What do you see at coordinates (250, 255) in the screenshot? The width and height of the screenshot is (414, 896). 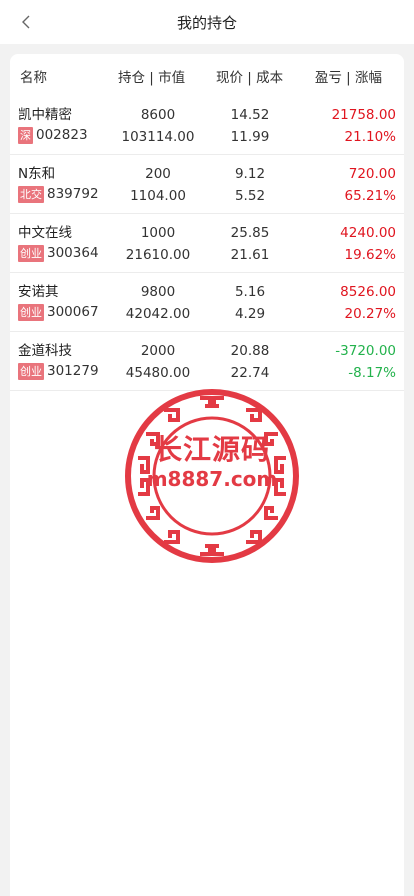 I see `cost-price: 21.61` at bounding box center [250, 255].